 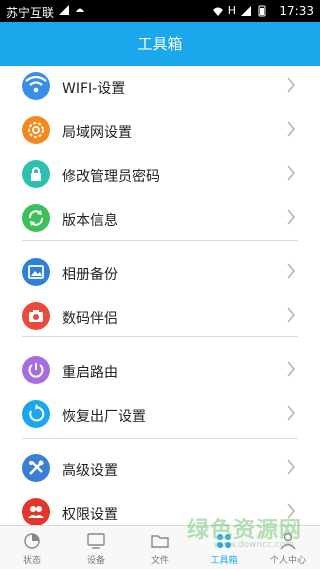 What do you see at coordinates (160, 11) in the screenshot?
I see `status-bar: 苏宁互联 H 17:33` at bounding box center [160, 11].